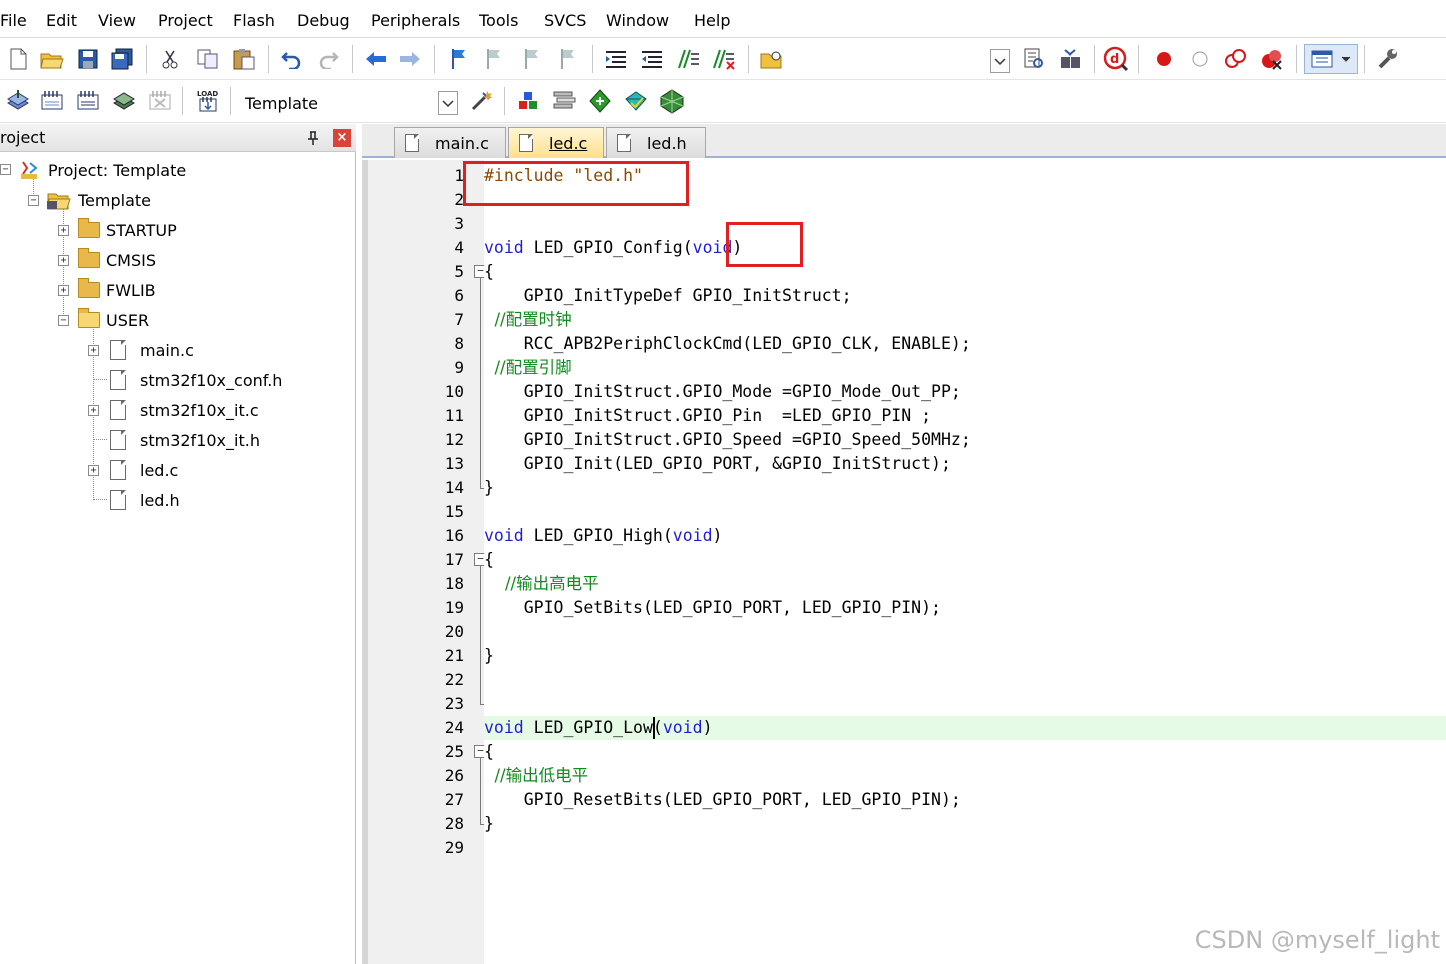 This screenshot has width=1446, height=964. What do you see at coordinates (196, 380) in the screenshot?
I see `tree-file-stm32f10x-conf-h: stm32f10x_conf.h` at bounding box center [196, 380].